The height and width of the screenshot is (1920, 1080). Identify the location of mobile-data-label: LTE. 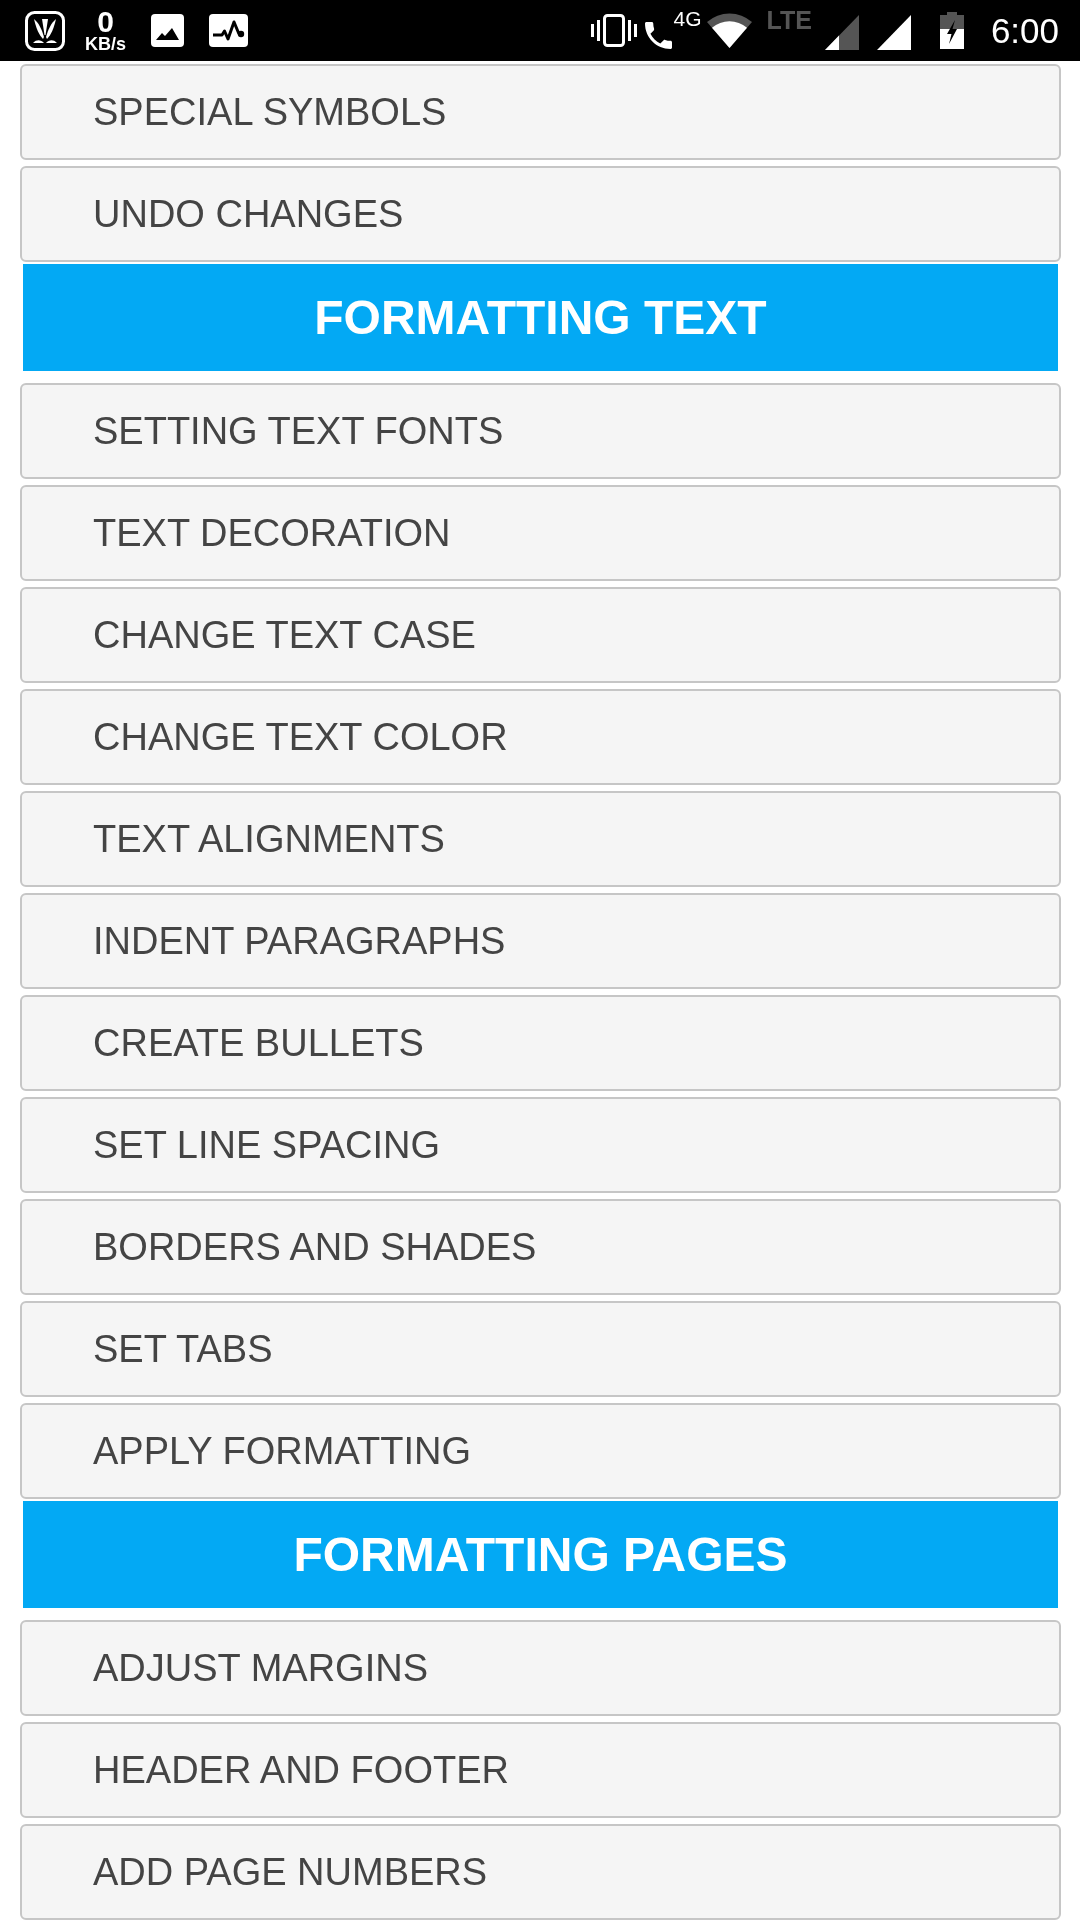
(789, 20).